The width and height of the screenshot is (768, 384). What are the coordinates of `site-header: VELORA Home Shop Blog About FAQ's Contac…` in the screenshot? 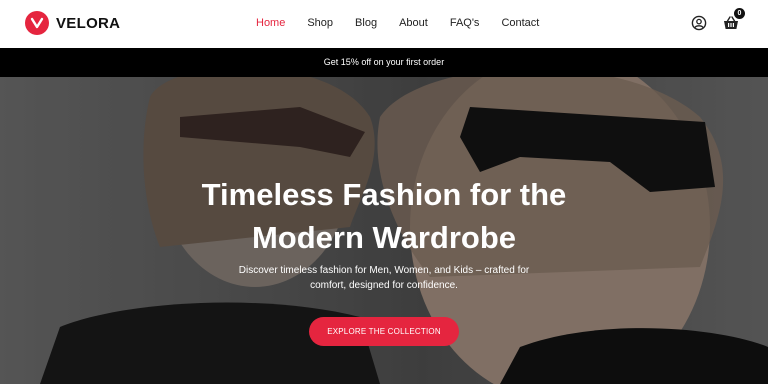 It's located at (384, 24).